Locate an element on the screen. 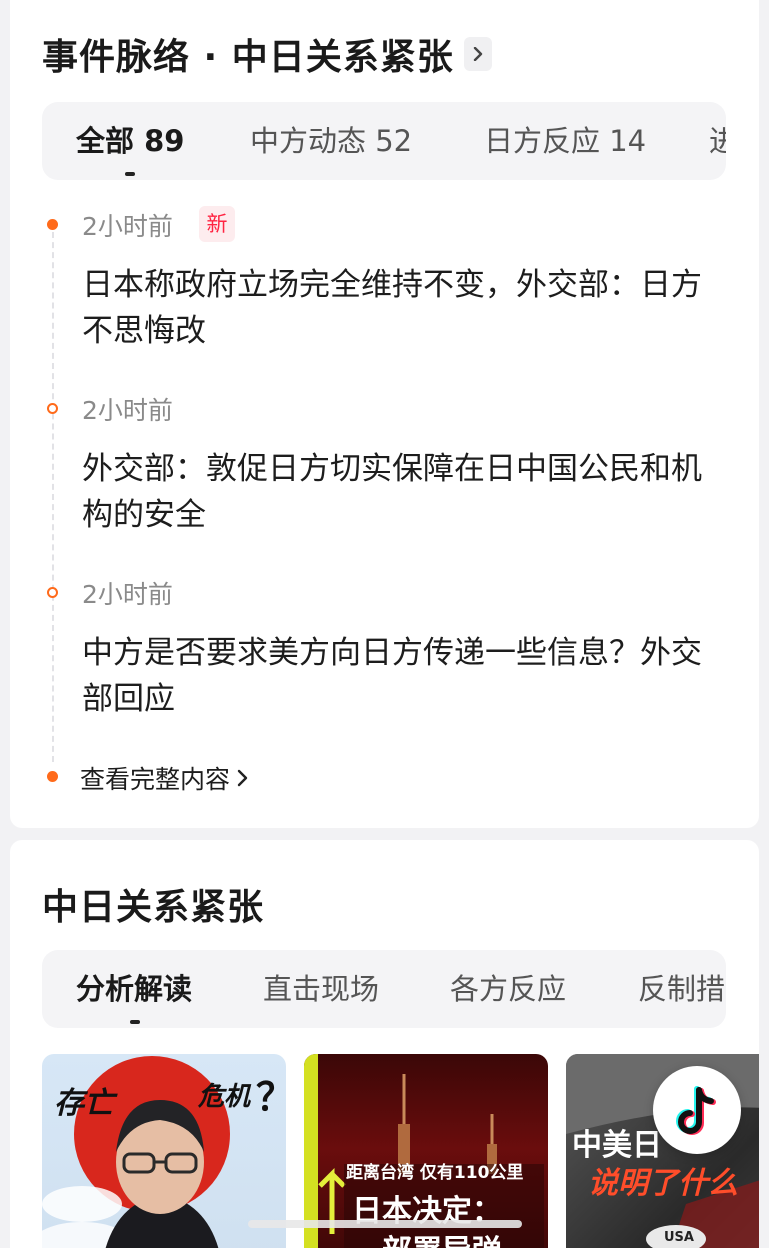 This screenshot has height=1248, width=769. thumbnail-overlay-text: 危机 is located at coordinates (224, 1097).